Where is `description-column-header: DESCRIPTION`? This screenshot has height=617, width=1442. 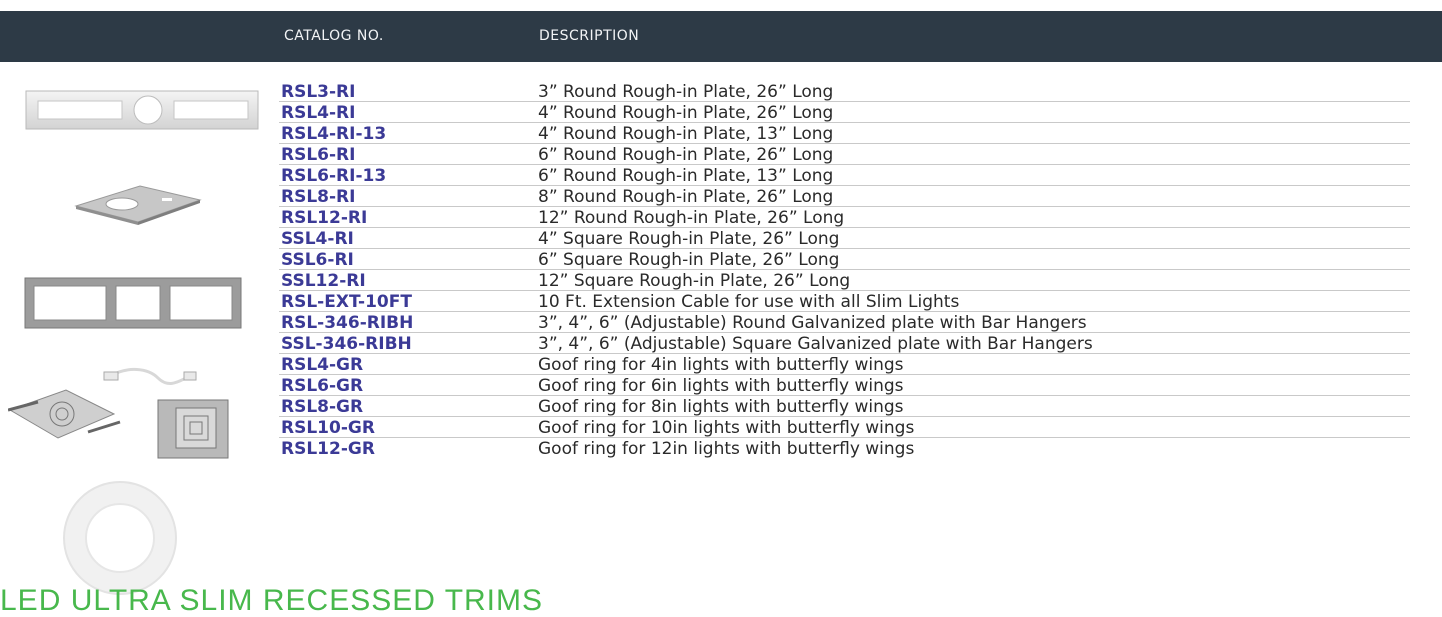
description-column-header: DESCRIPTION is located at coordinates (589, 36).